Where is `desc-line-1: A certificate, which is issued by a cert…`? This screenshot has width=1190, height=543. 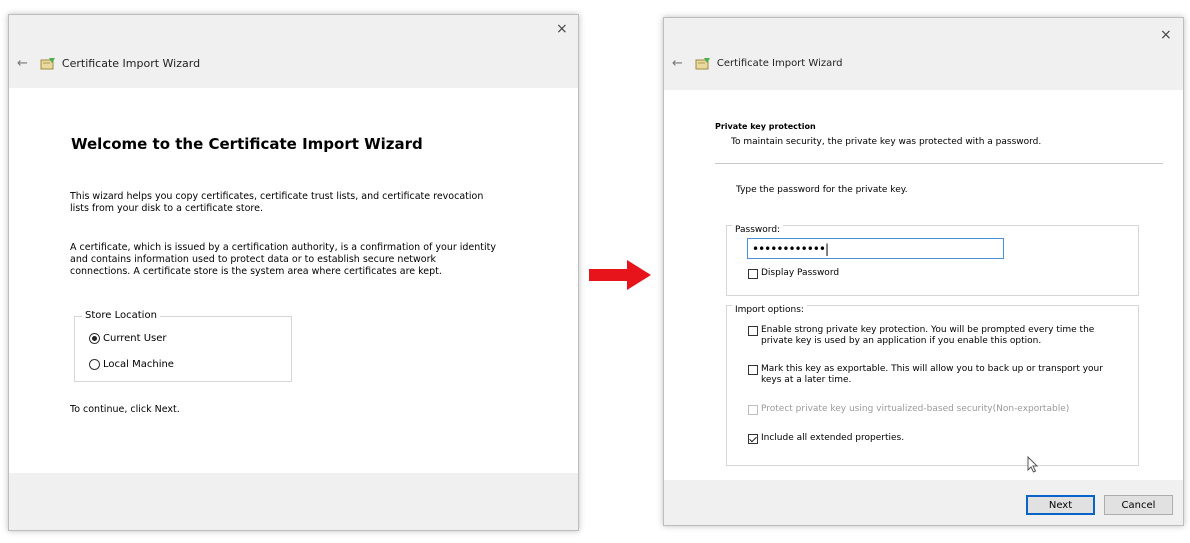 desc-line-1: A certificate, which is issued by a cert… is located at coordinates (283, 247).